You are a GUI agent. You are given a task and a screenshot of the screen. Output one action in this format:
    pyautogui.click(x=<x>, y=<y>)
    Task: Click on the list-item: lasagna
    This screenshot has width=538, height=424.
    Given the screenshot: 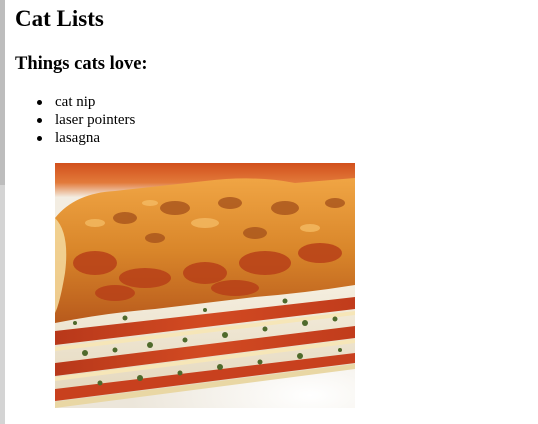 What is the action you would take?
    pyautogui.click(x=86, y=138)
    